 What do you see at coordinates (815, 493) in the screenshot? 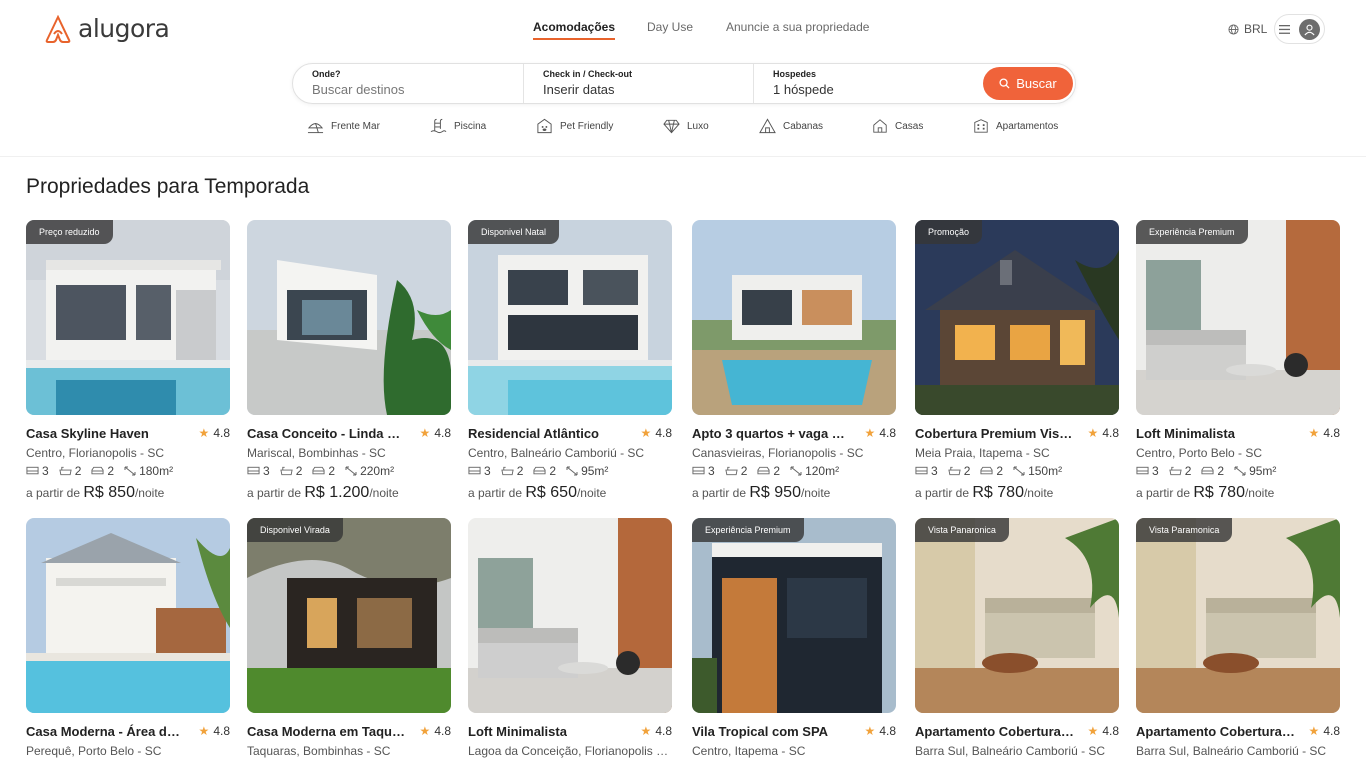
I see `price-suffix: /noite` at bounding box center [815, 493].